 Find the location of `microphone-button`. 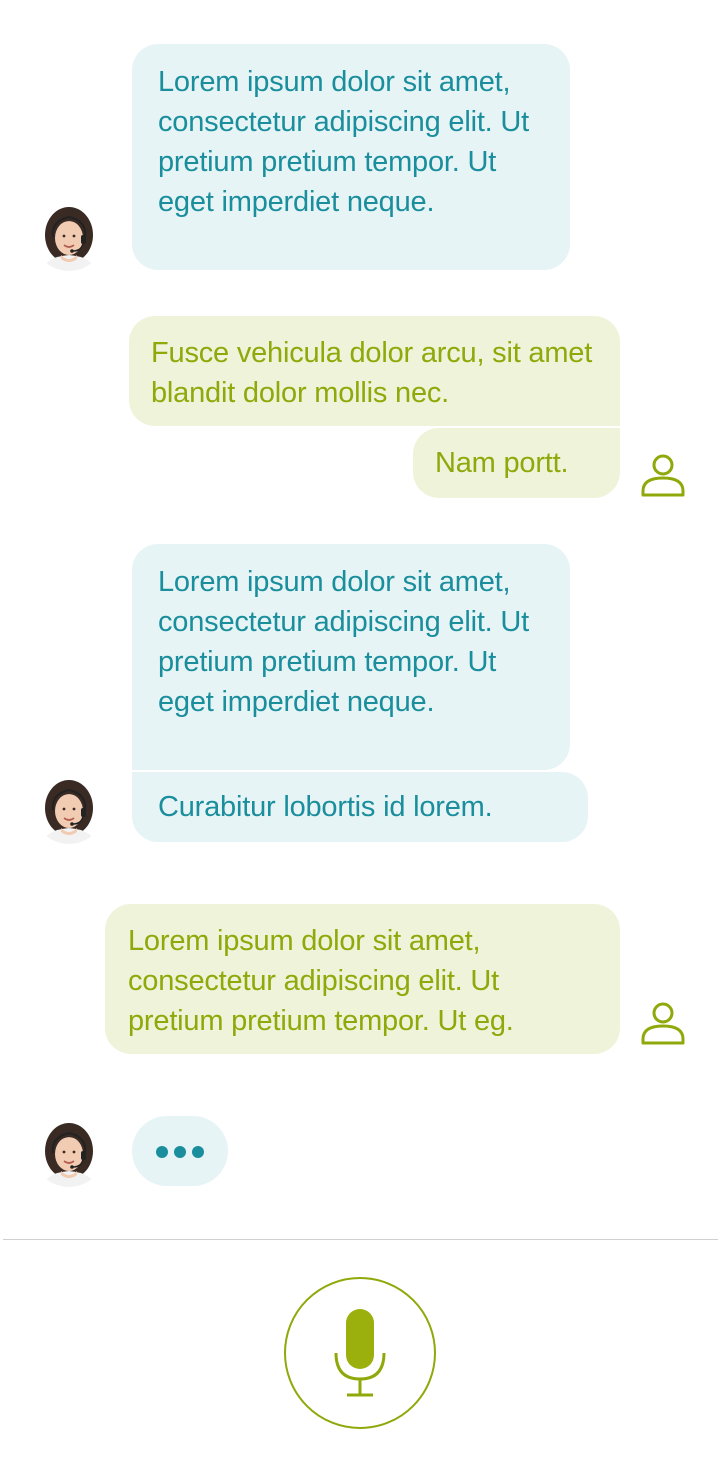

microphone-button is located at coordinates (360, 1353).